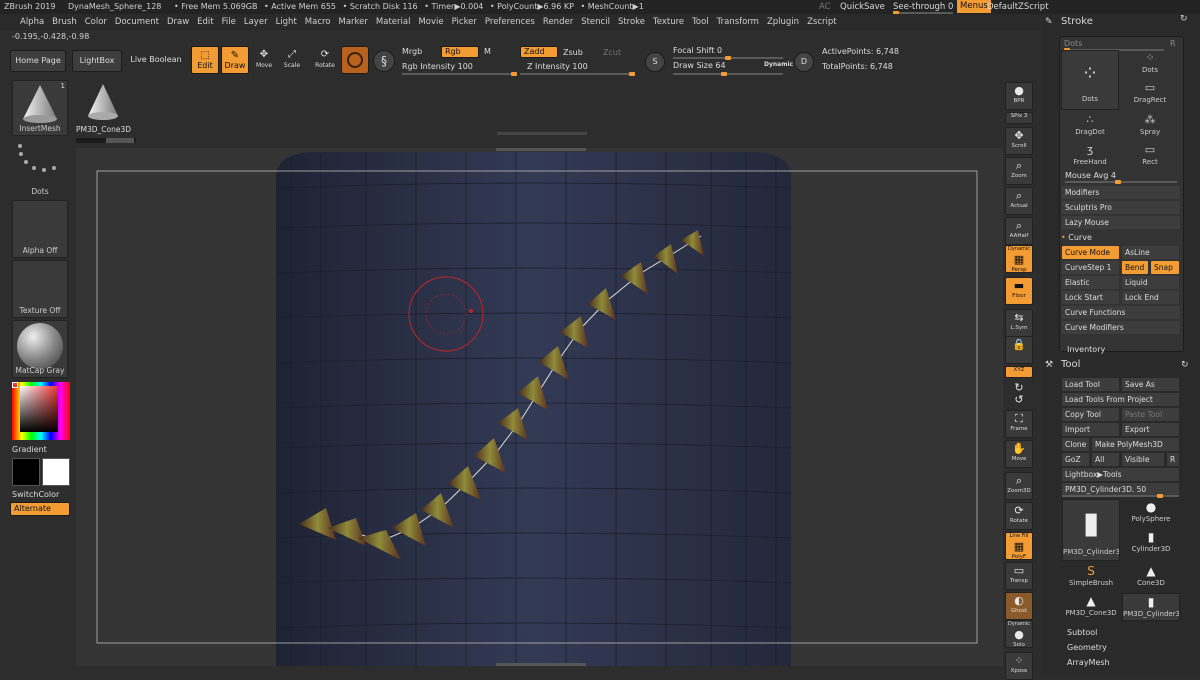 The image size is (1200, 680). What do you see at coordinates (393, 22) in the screenshot?
I see `menu-material: Material` at bounding box center [393, 22].